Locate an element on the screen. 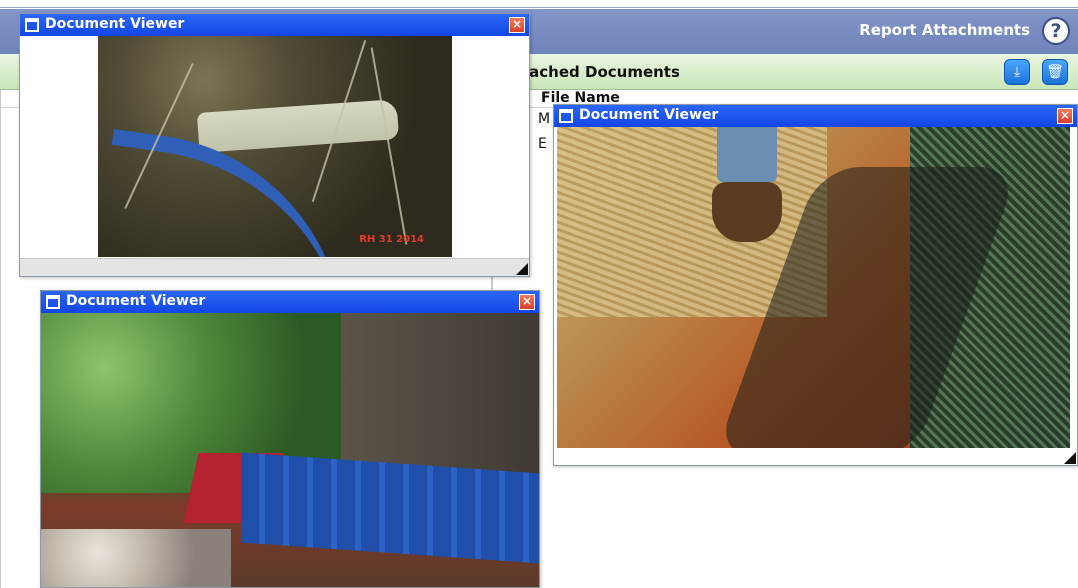 The height and width of the screenshot is (588, 1078). trash-icon: 🗑 is located at coordinates (1055, 72).